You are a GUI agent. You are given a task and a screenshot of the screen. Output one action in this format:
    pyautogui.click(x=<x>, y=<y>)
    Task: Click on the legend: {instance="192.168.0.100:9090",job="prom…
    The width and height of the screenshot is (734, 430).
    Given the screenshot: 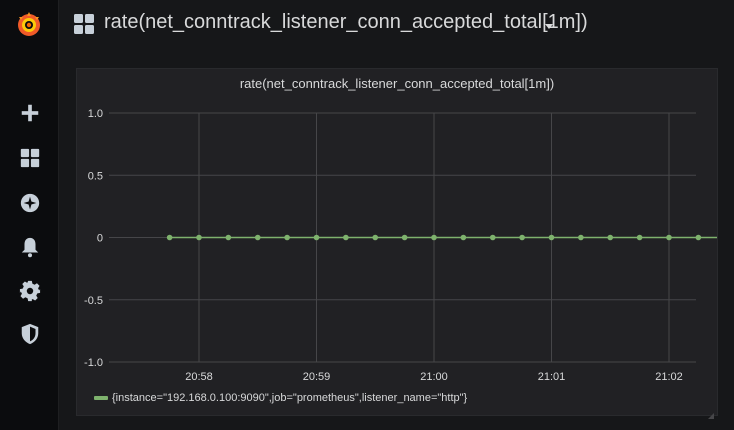 What is the action you would take?
    pyautogui.click(x=280, y=398)
    